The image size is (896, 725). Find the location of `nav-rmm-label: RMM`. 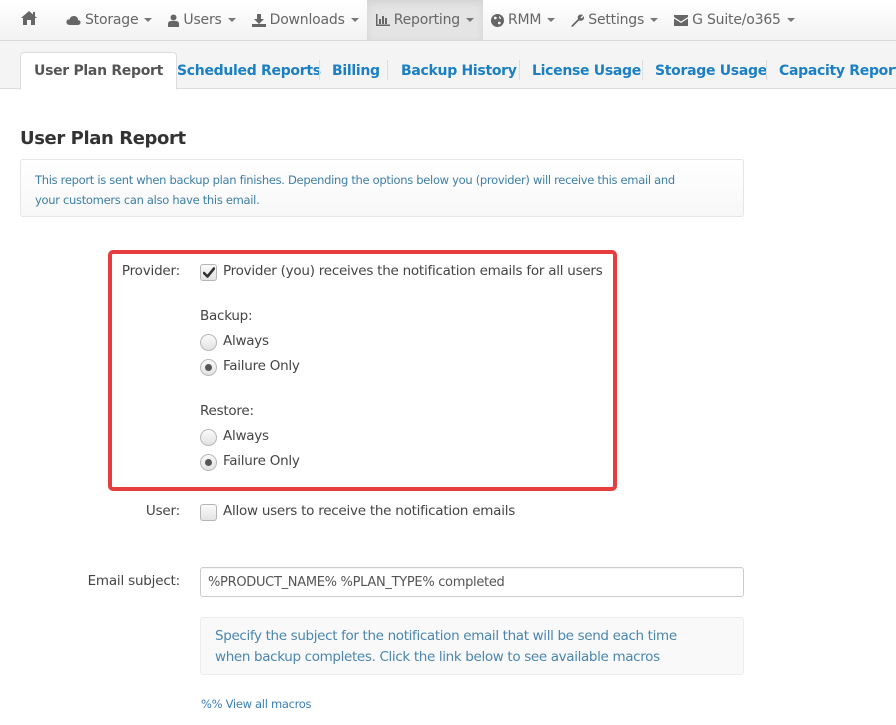

nav-rmm-label: RMM is located at coordinates (524, 20).